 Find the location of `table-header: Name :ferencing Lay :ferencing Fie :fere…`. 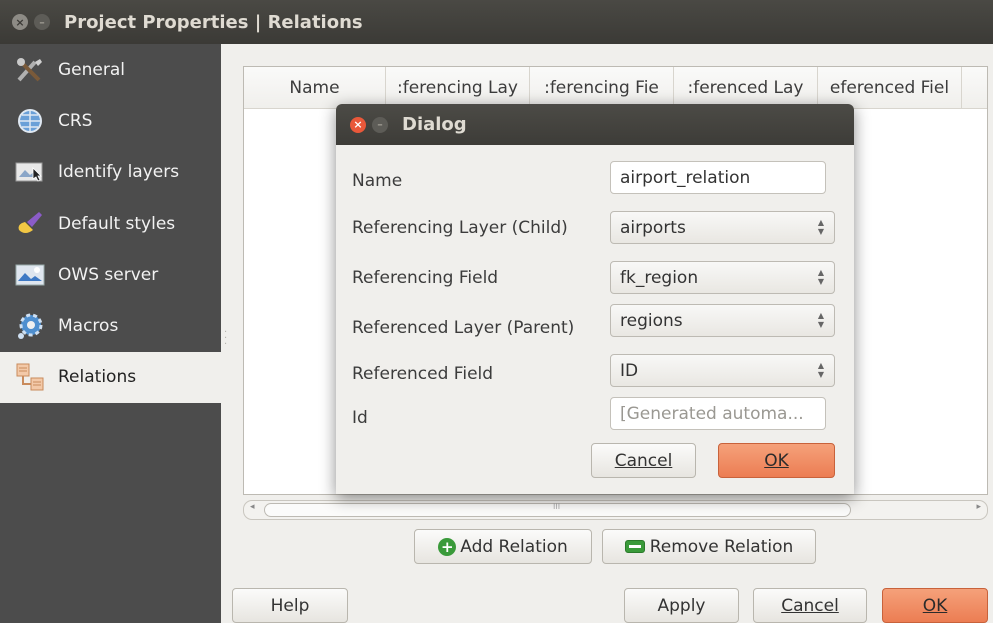

table-header: Name :ferencing Lay :ferencing Fie :fere… is located at coordinates (615, 88).